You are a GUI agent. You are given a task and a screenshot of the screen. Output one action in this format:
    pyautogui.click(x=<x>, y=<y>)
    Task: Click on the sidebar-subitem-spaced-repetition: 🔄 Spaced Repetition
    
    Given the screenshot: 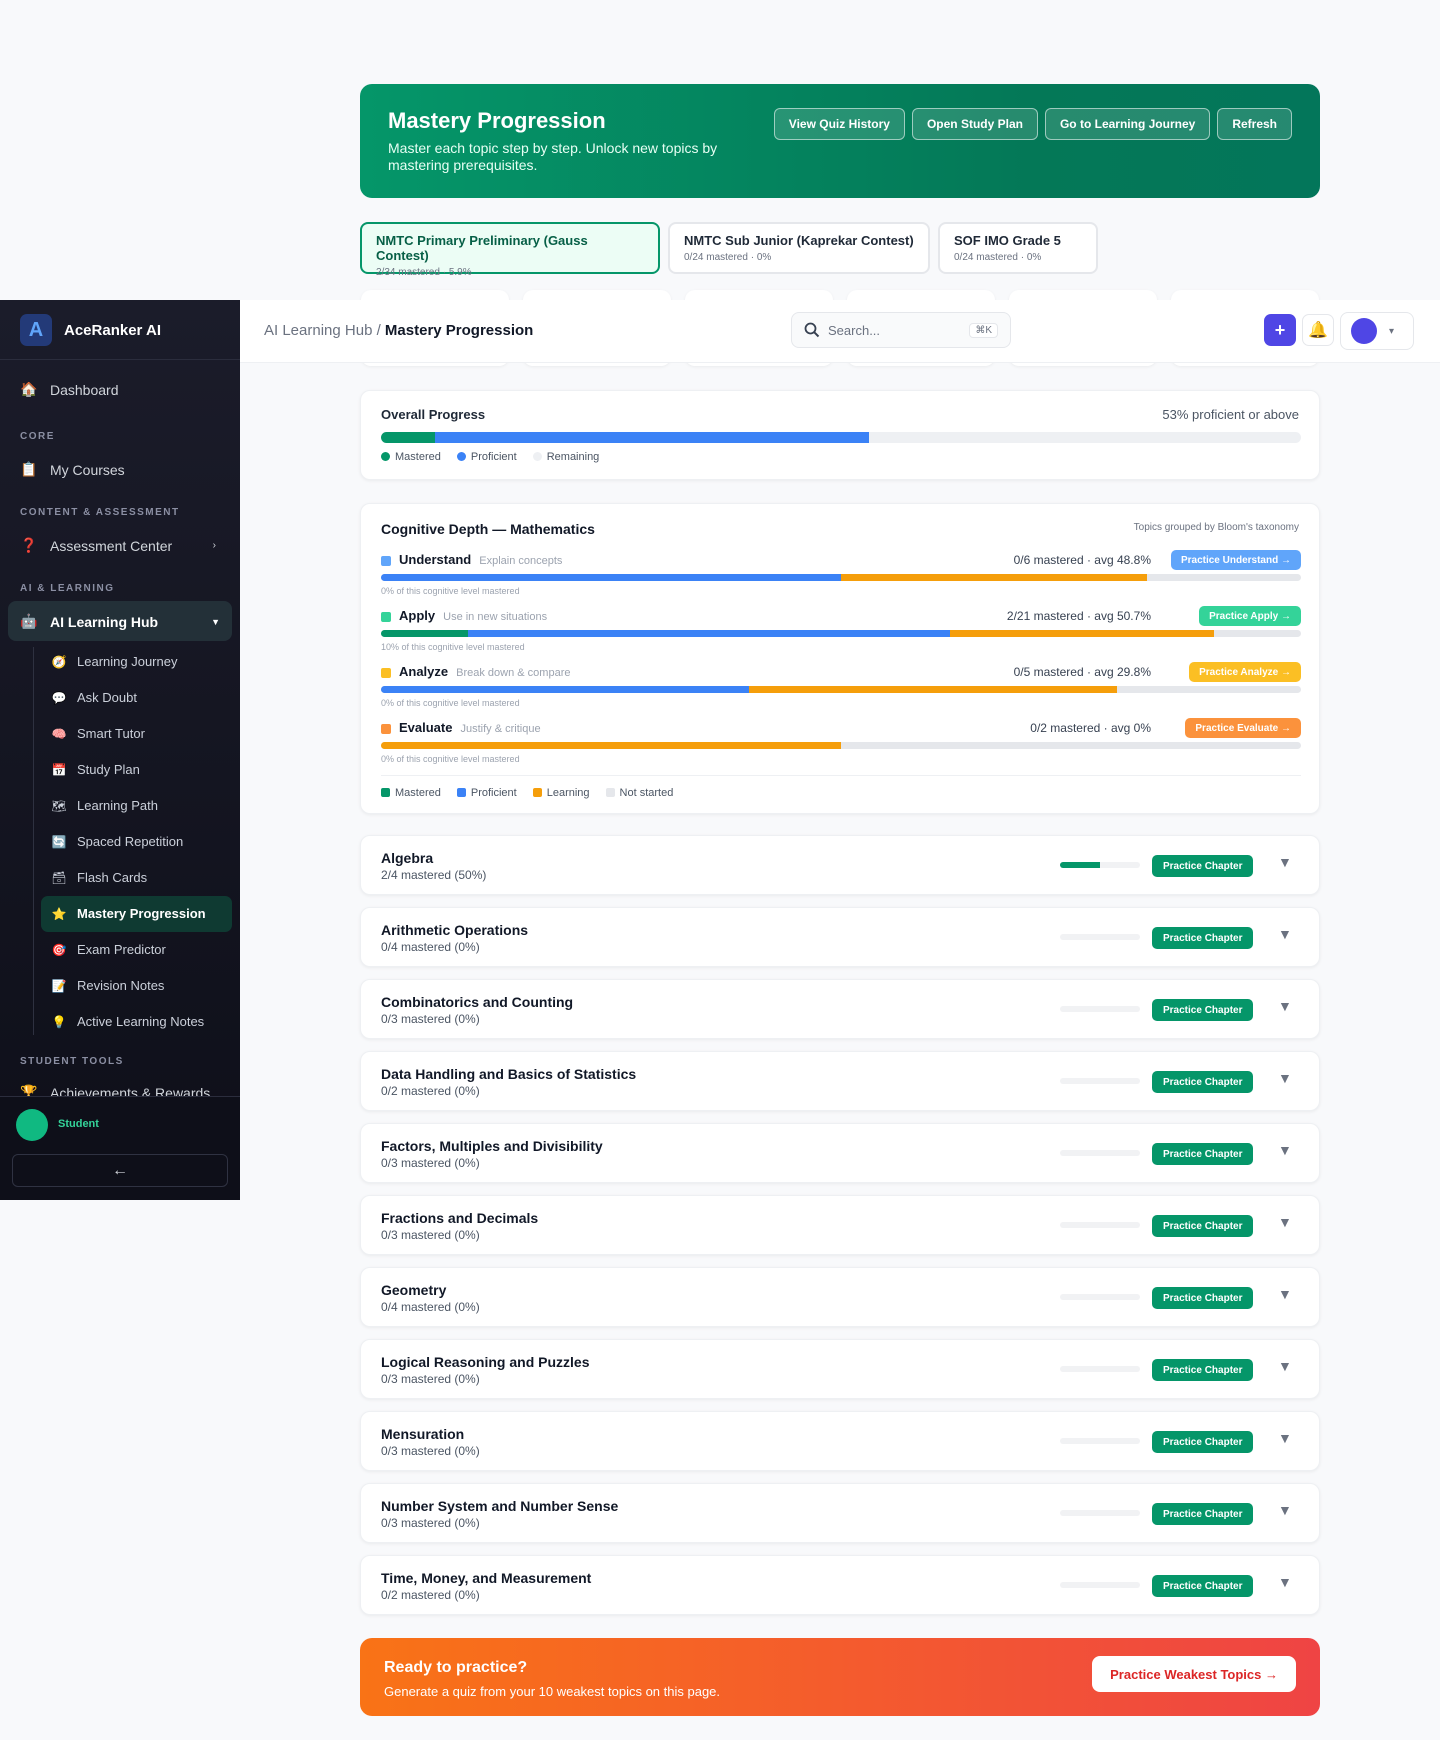 What is the action you would take?
    pyautogui.click(x=117, y=841)
    